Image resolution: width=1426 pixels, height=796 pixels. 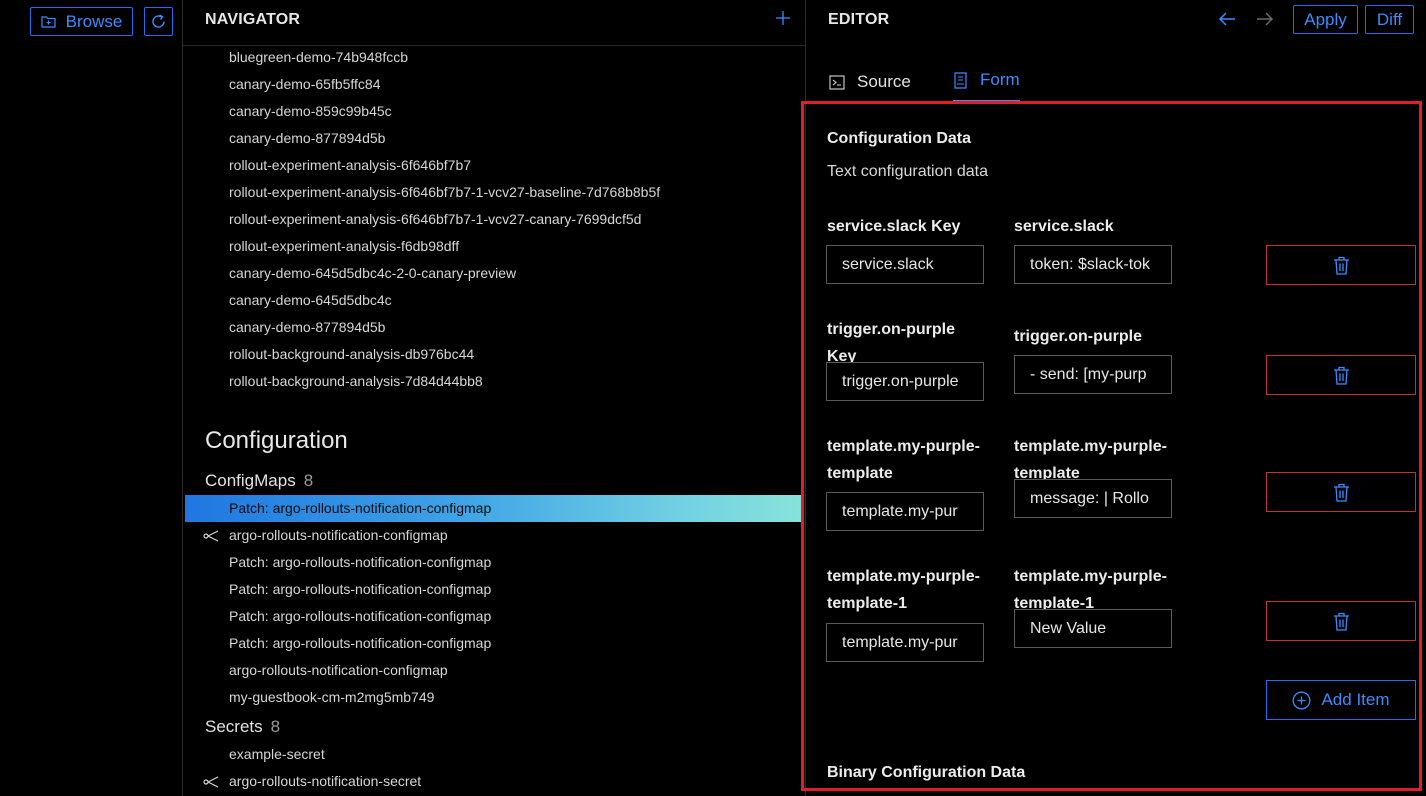 I want to click on configmap-item: my-guestbook-cm-m2mg5mb749, so click(x=494, y=697).